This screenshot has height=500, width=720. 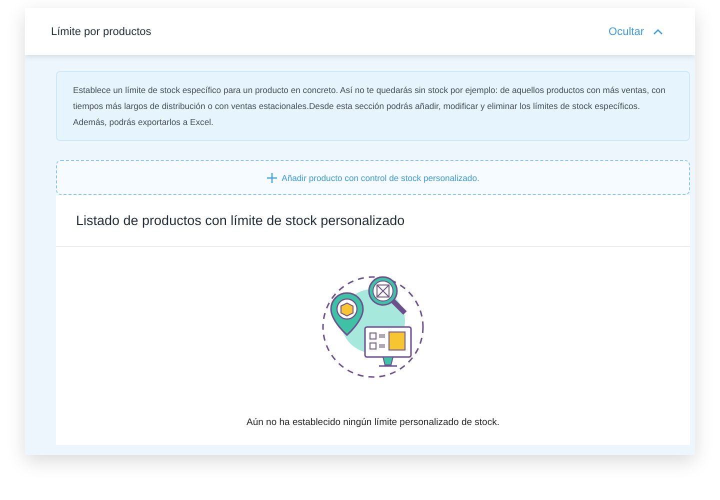 What do you see at coordinates (271, 177) in the screenshot?
I see `plus-icon` at bounding box center [271, 177].